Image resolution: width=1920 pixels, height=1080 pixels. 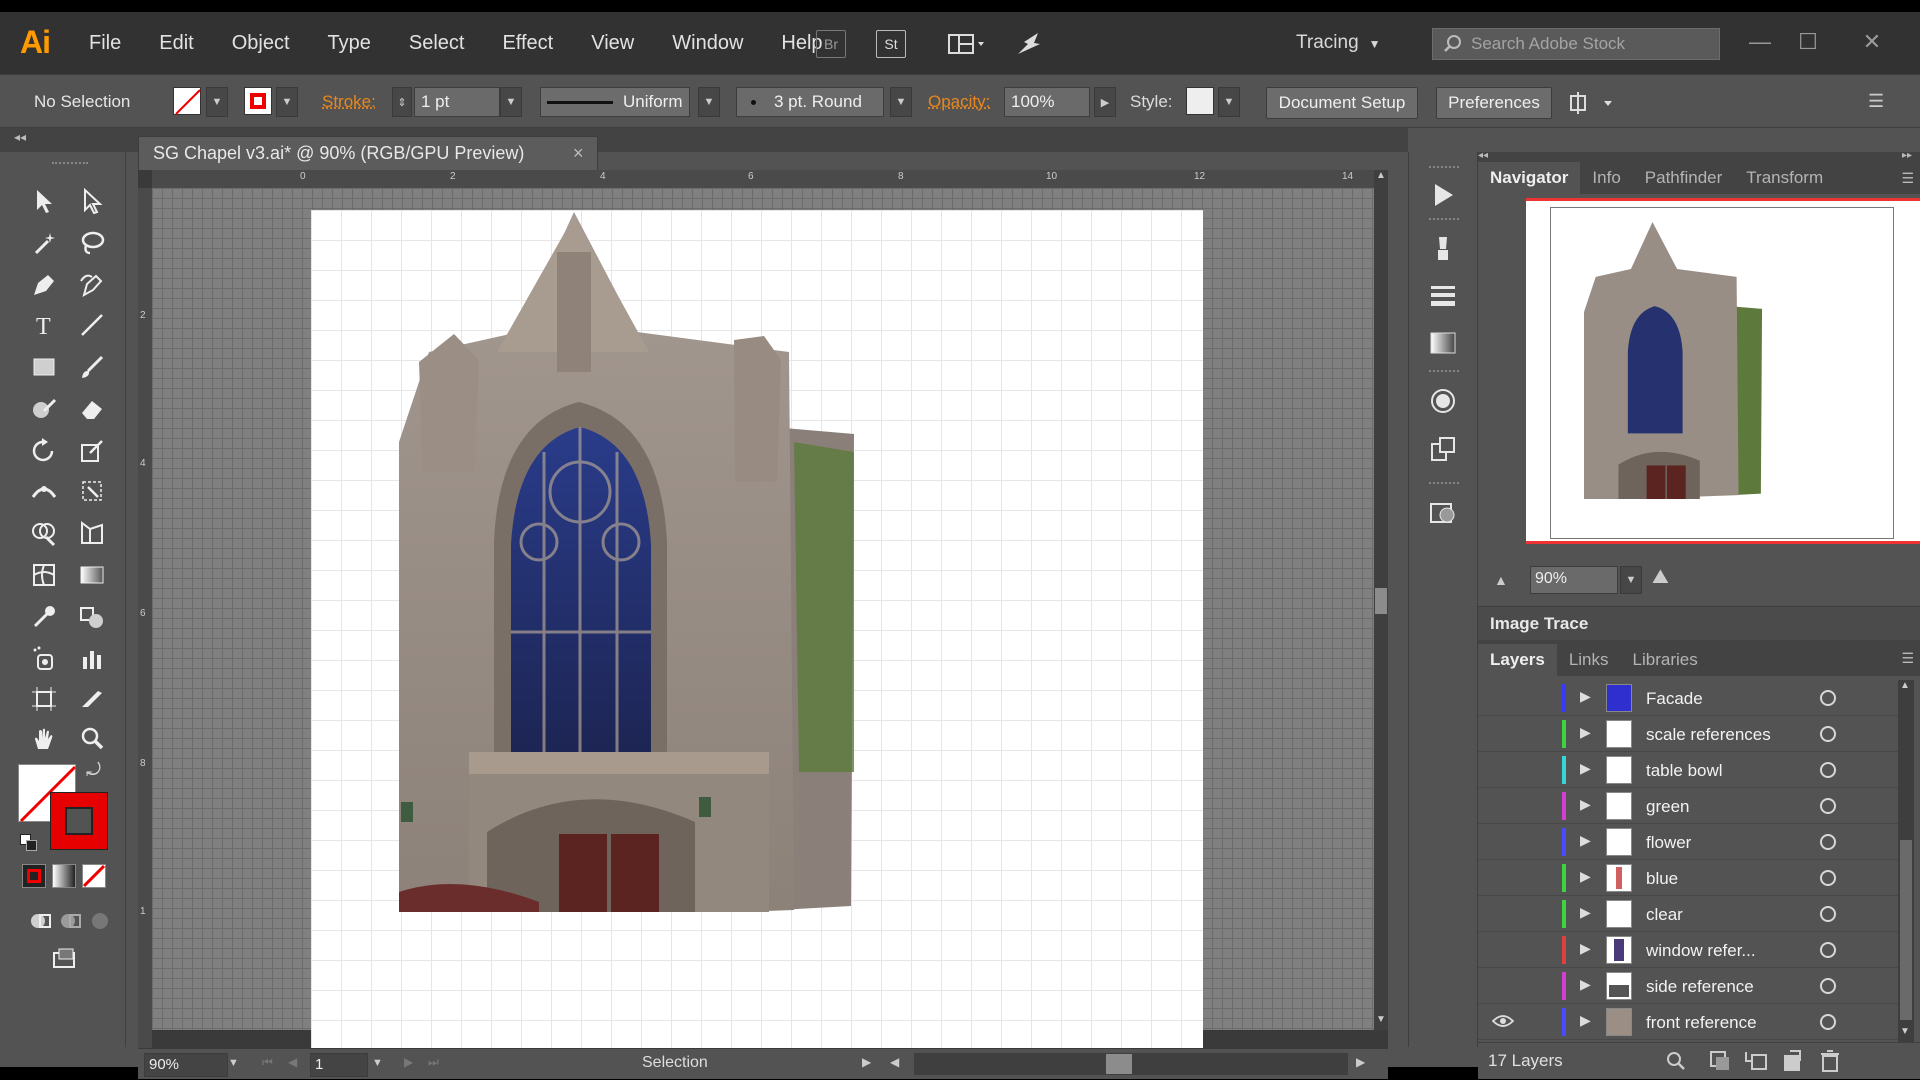 I want to click on align-options-icon, so click(x=1596, y=103).